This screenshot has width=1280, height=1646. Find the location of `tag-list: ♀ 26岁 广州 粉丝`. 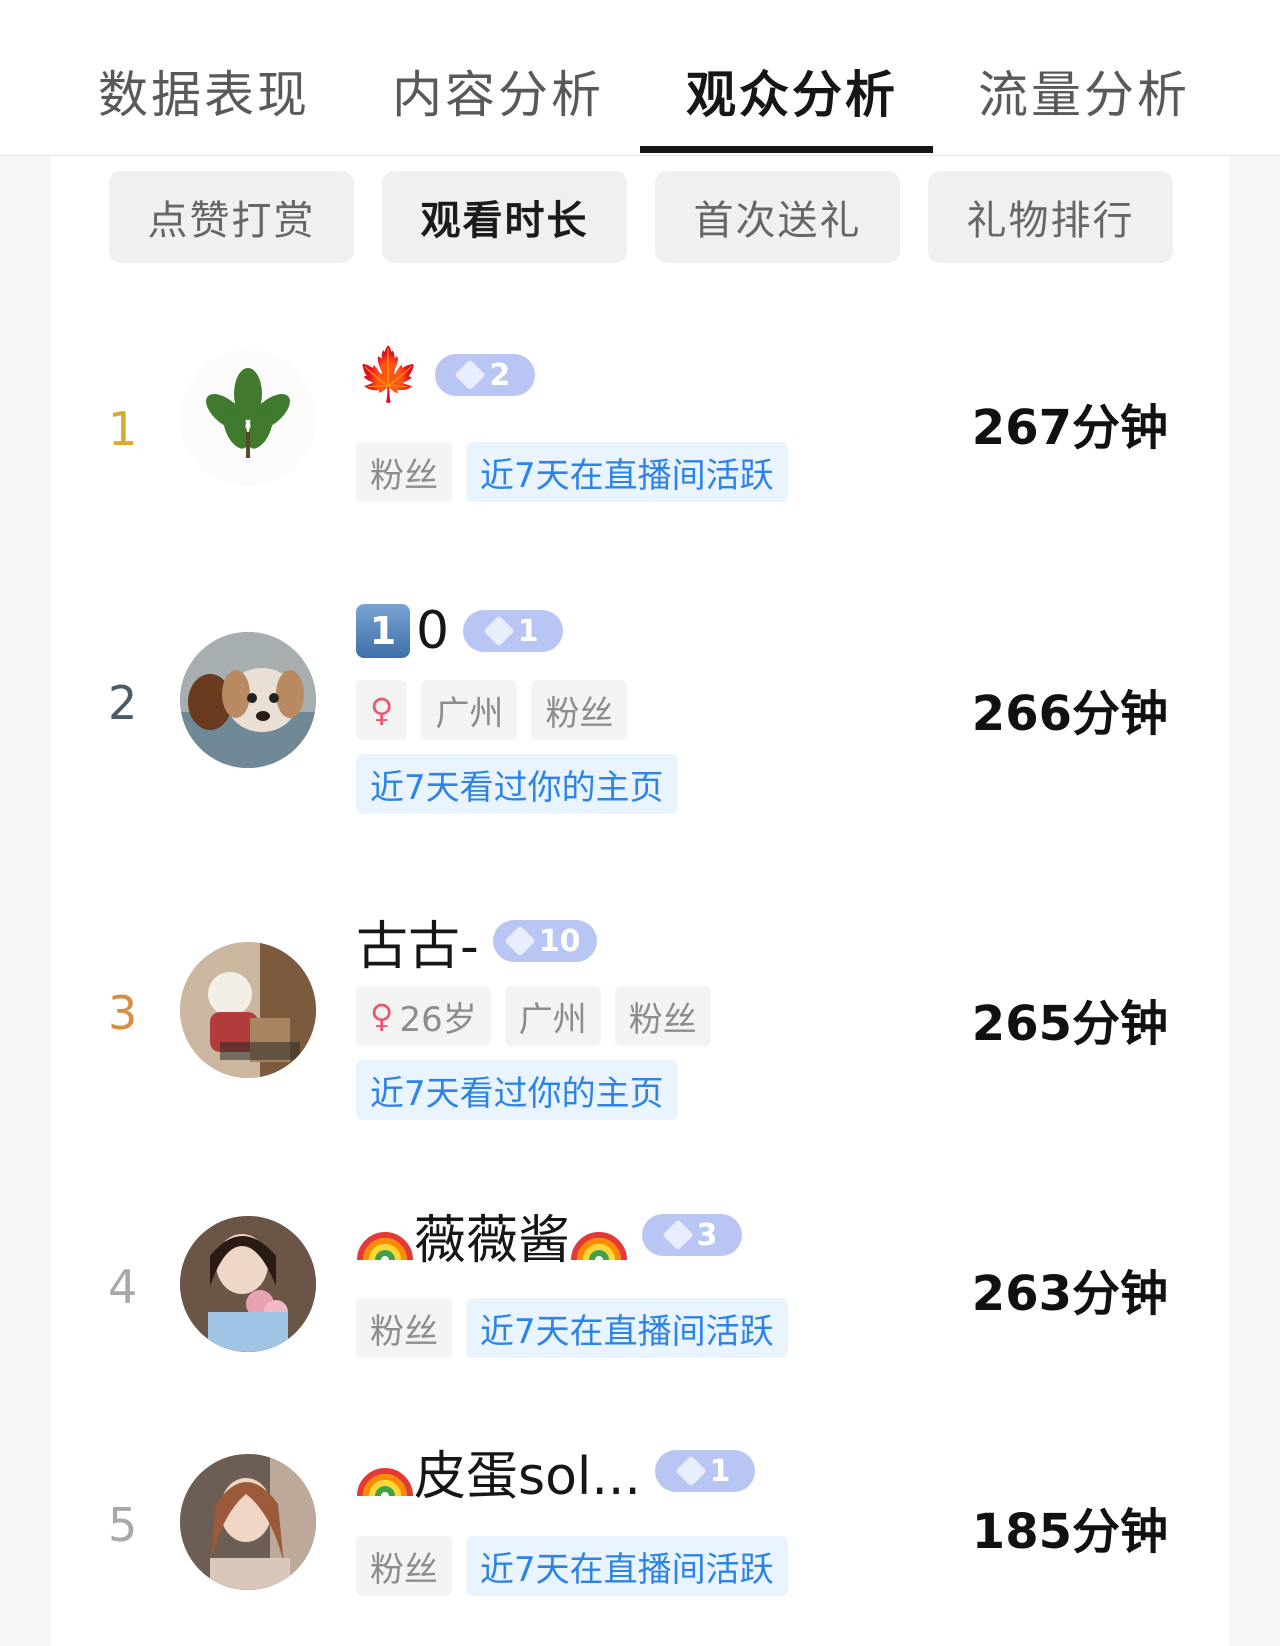

tag-list: ♀ 26岁 广州 粉丝 is located at coordinates (533, 1016).